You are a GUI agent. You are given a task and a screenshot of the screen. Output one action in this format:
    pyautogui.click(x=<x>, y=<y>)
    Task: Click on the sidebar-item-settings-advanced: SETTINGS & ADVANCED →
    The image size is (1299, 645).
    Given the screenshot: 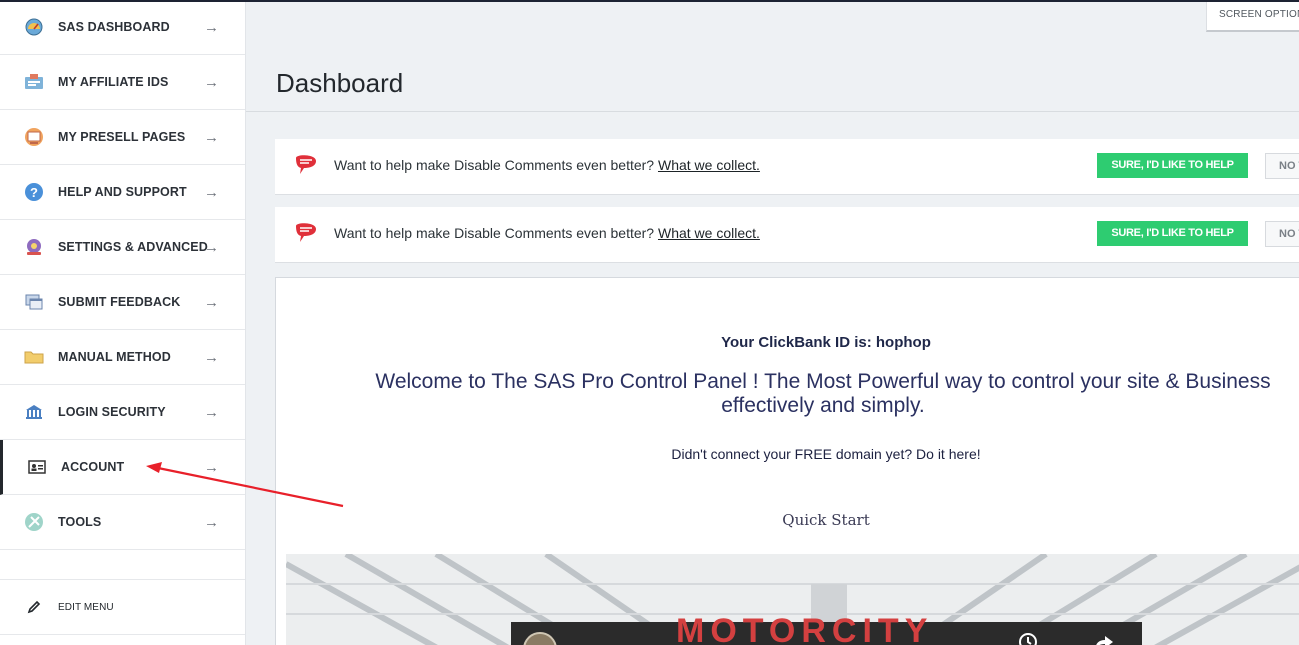 What is the action you would take?
    pyautogui.click(x=122, y=247)
    